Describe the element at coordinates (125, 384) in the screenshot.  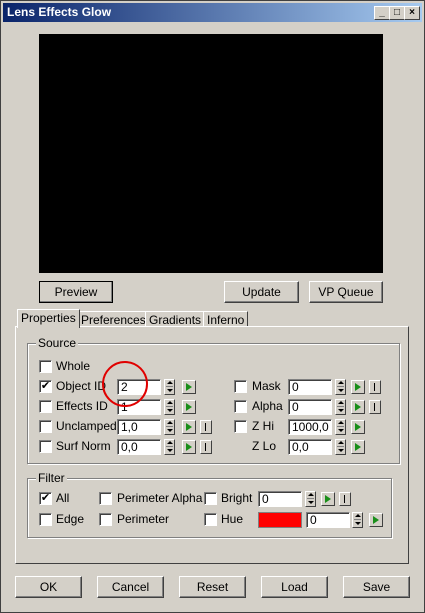
I see `highlight-circle` at that location.